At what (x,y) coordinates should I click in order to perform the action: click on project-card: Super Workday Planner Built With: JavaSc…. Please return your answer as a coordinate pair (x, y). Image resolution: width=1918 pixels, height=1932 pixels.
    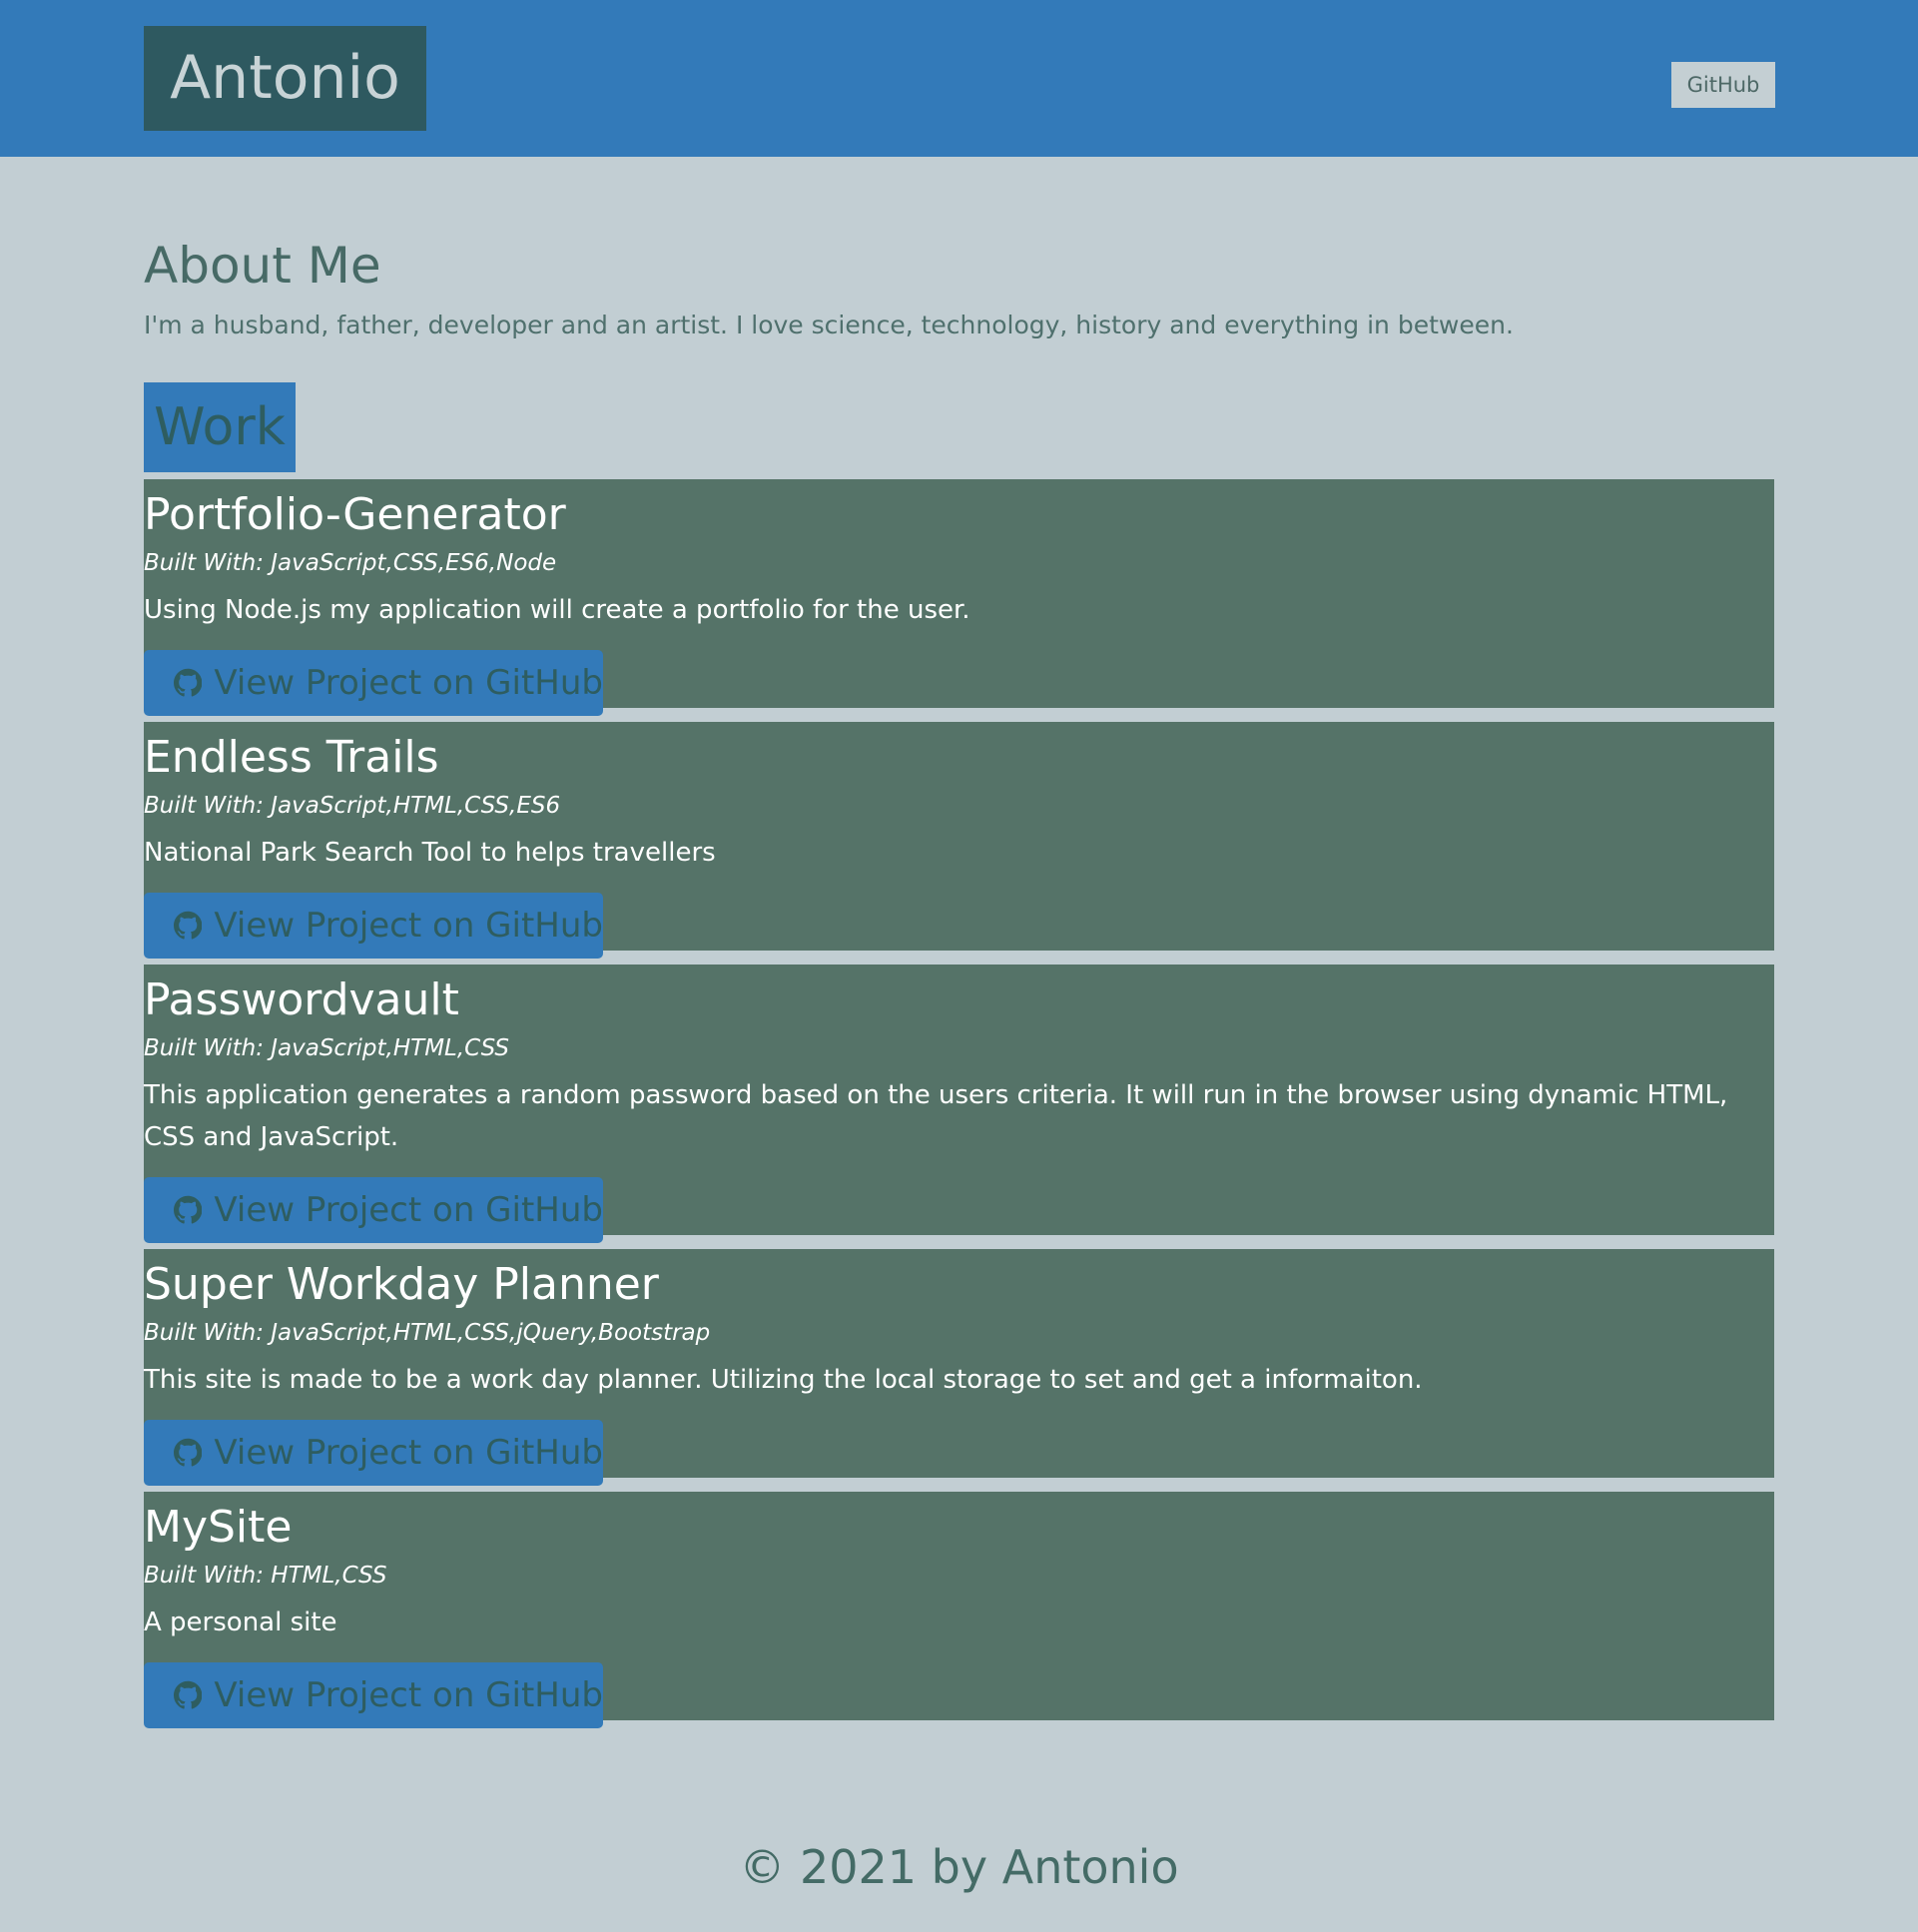
    Looking at the image, I should click on (959, 1367).